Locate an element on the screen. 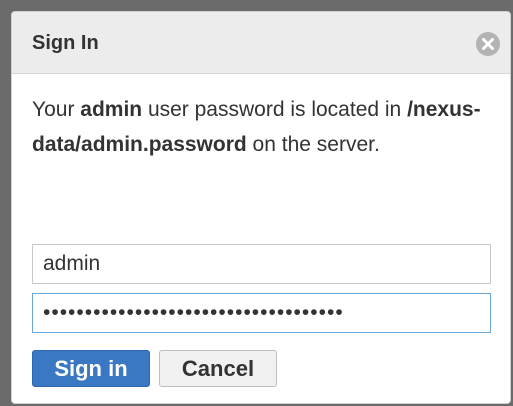 This screenshot has width=513, height=406. sign-in-button: Sign in is located at coordinates (91, 368).